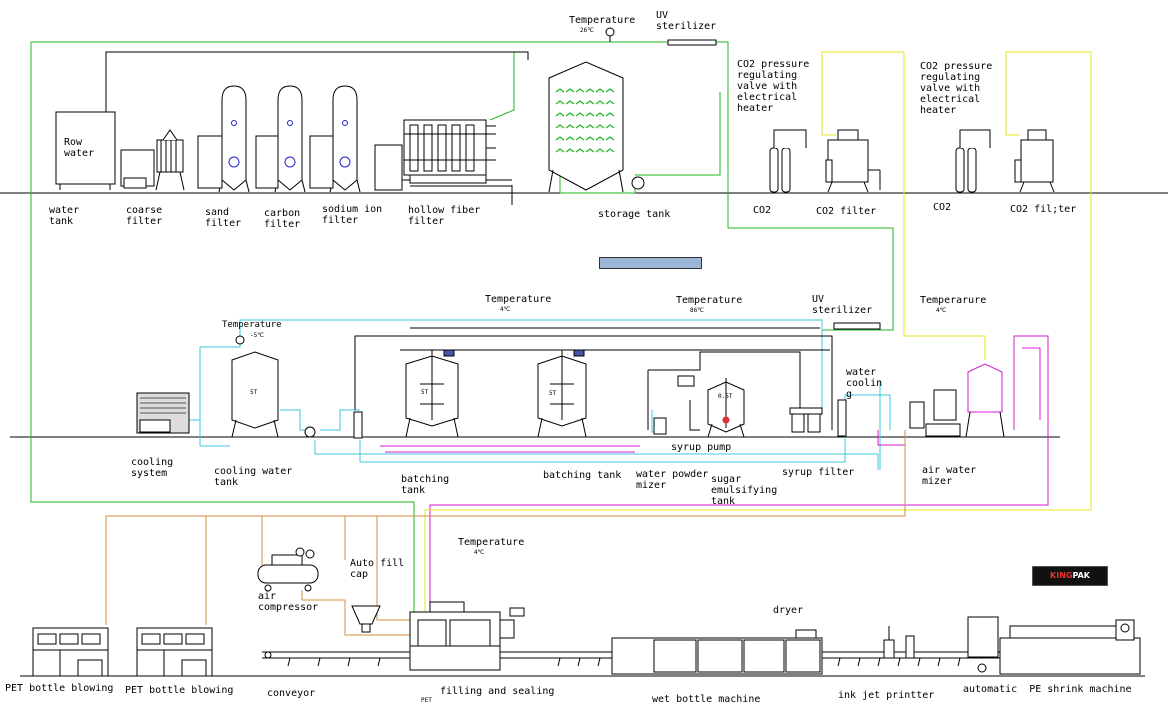 The height and width of the screenshot is (710, 1168). I want to click on label-pet-bottle-blowing-1: PET bottle blowing, so click(59, 688).